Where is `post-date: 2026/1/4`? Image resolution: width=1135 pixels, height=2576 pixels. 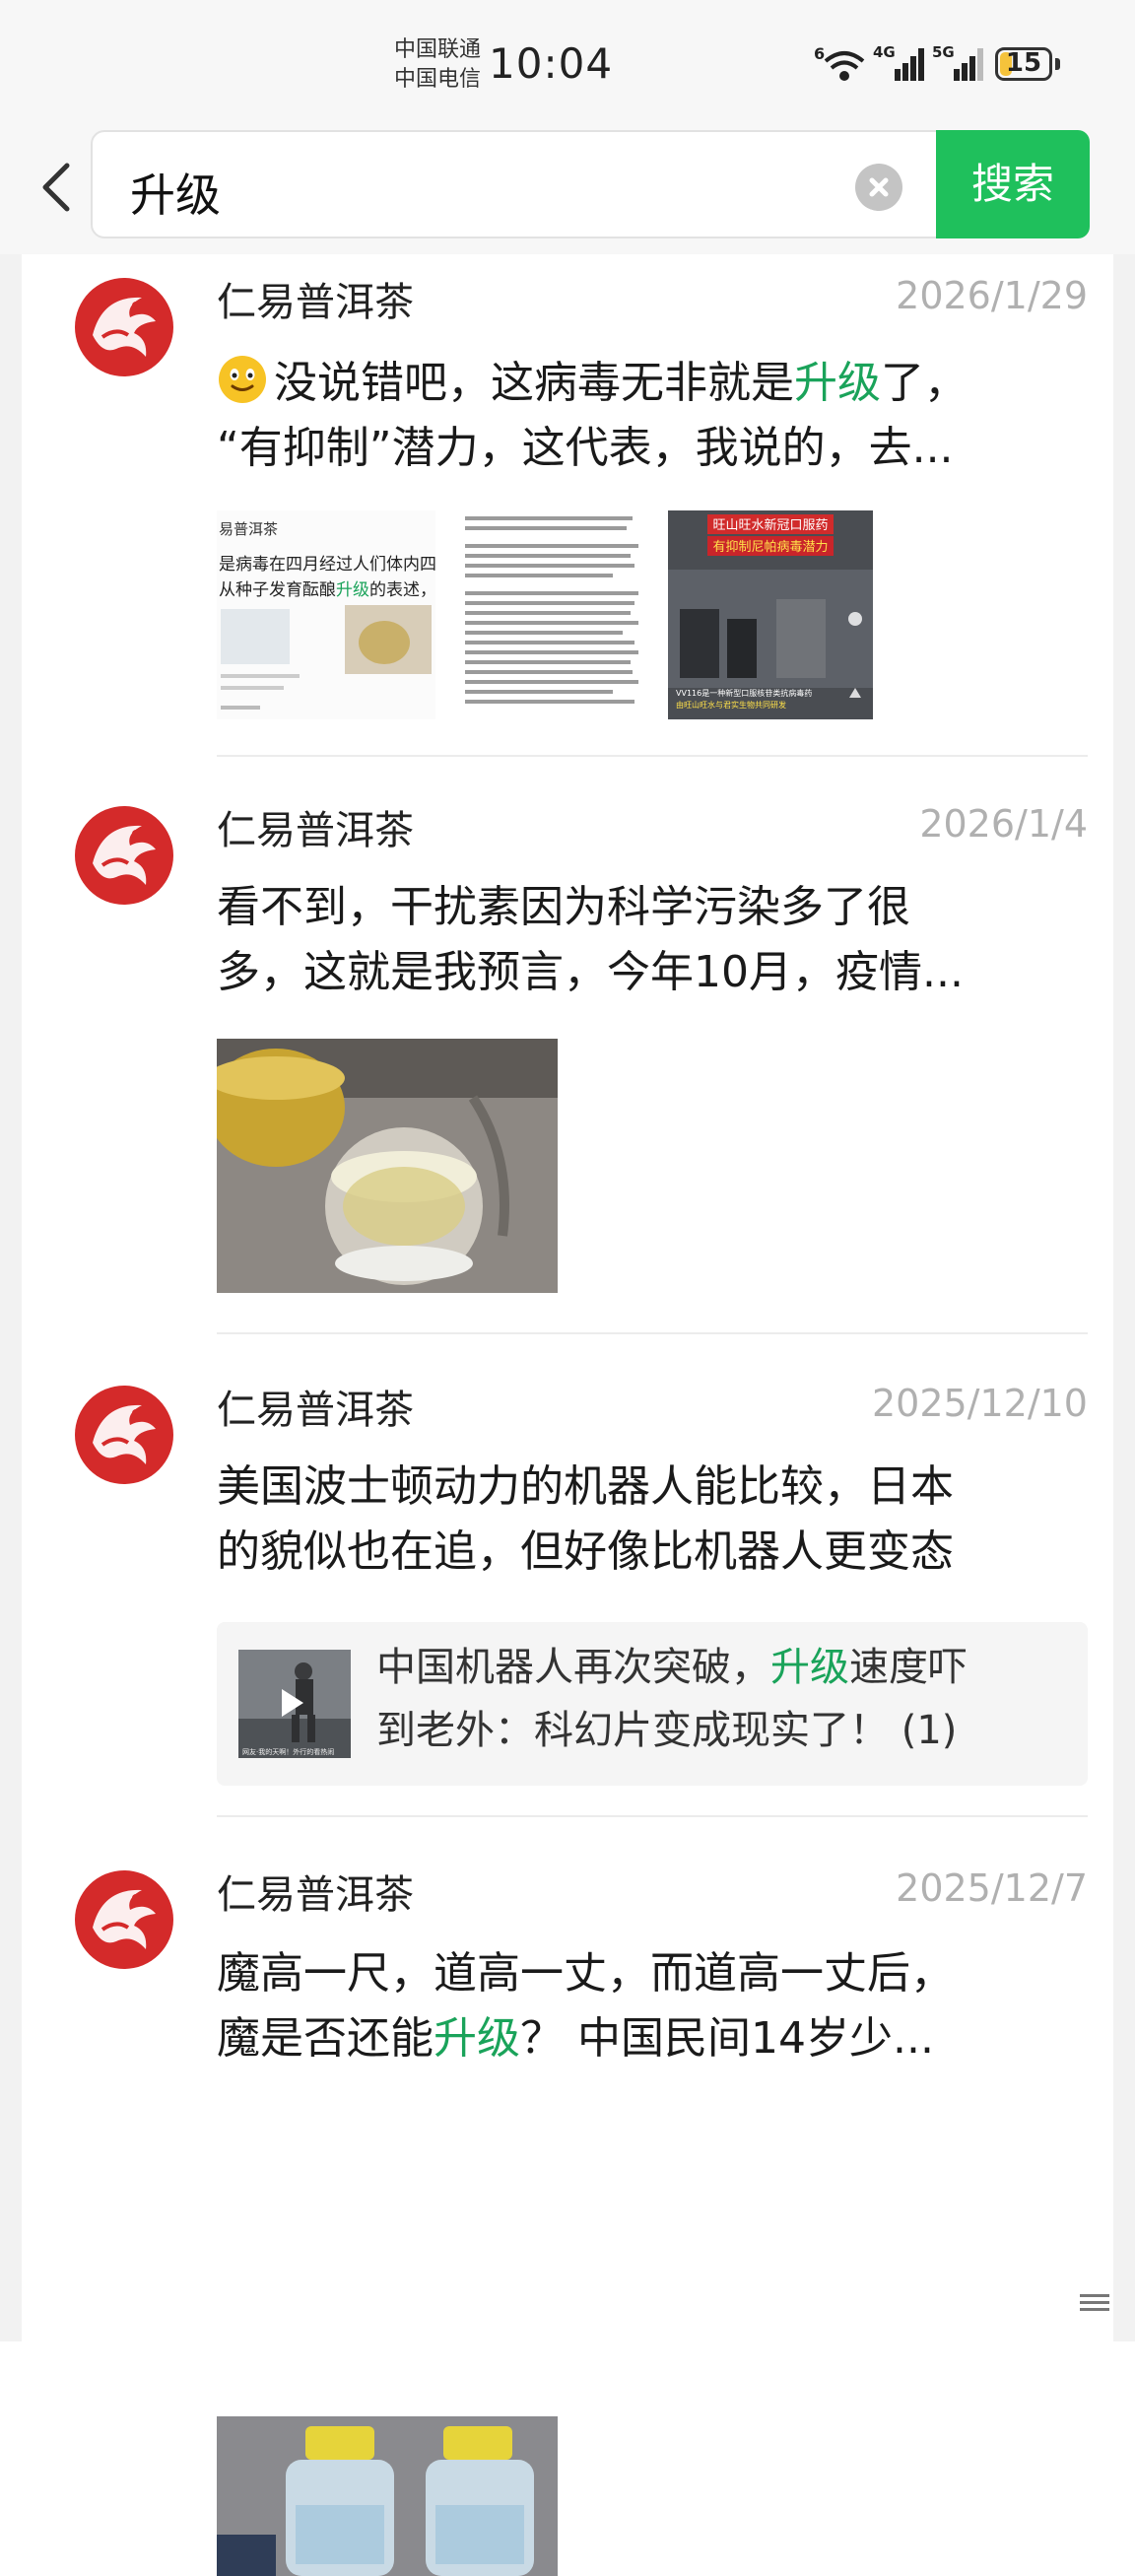 post-date: 2026/1/4 is located at coordinates (1004, 824).